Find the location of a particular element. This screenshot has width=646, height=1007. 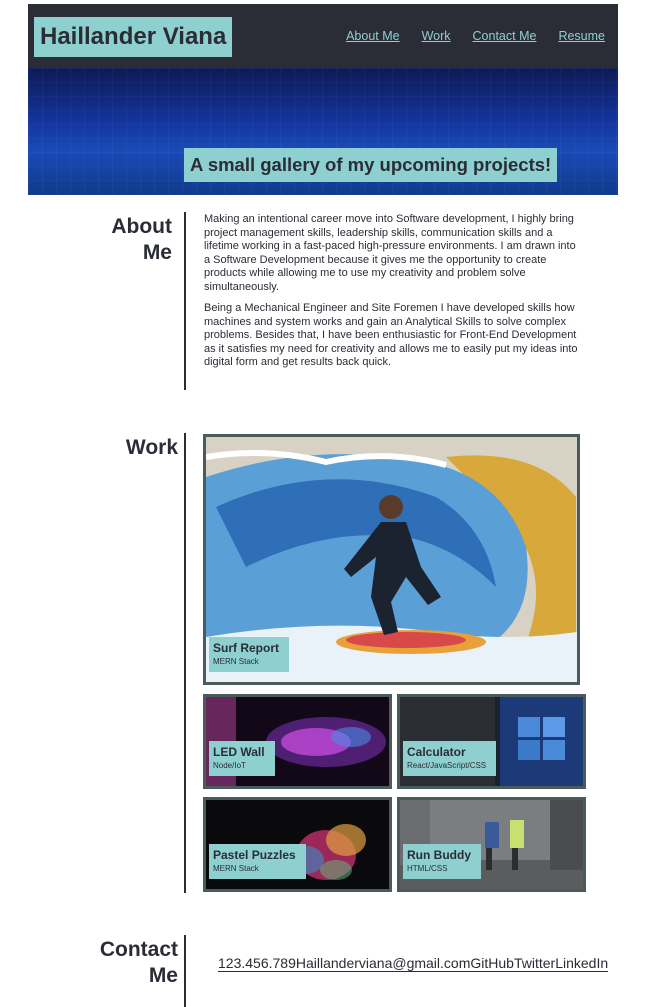

project-label: Calculator React/JavaScript/CSS is located at coordinates (450, 758).